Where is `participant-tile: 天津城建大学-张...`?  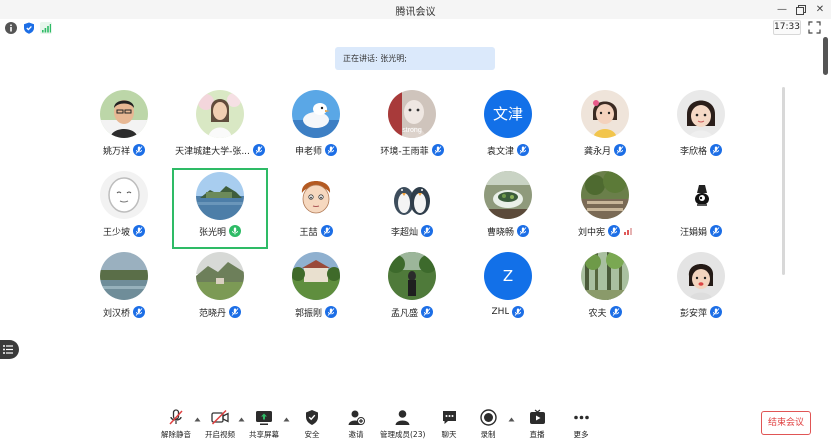
participant-tile: 天津城建大学-张... is located at coordinates (220, 129).